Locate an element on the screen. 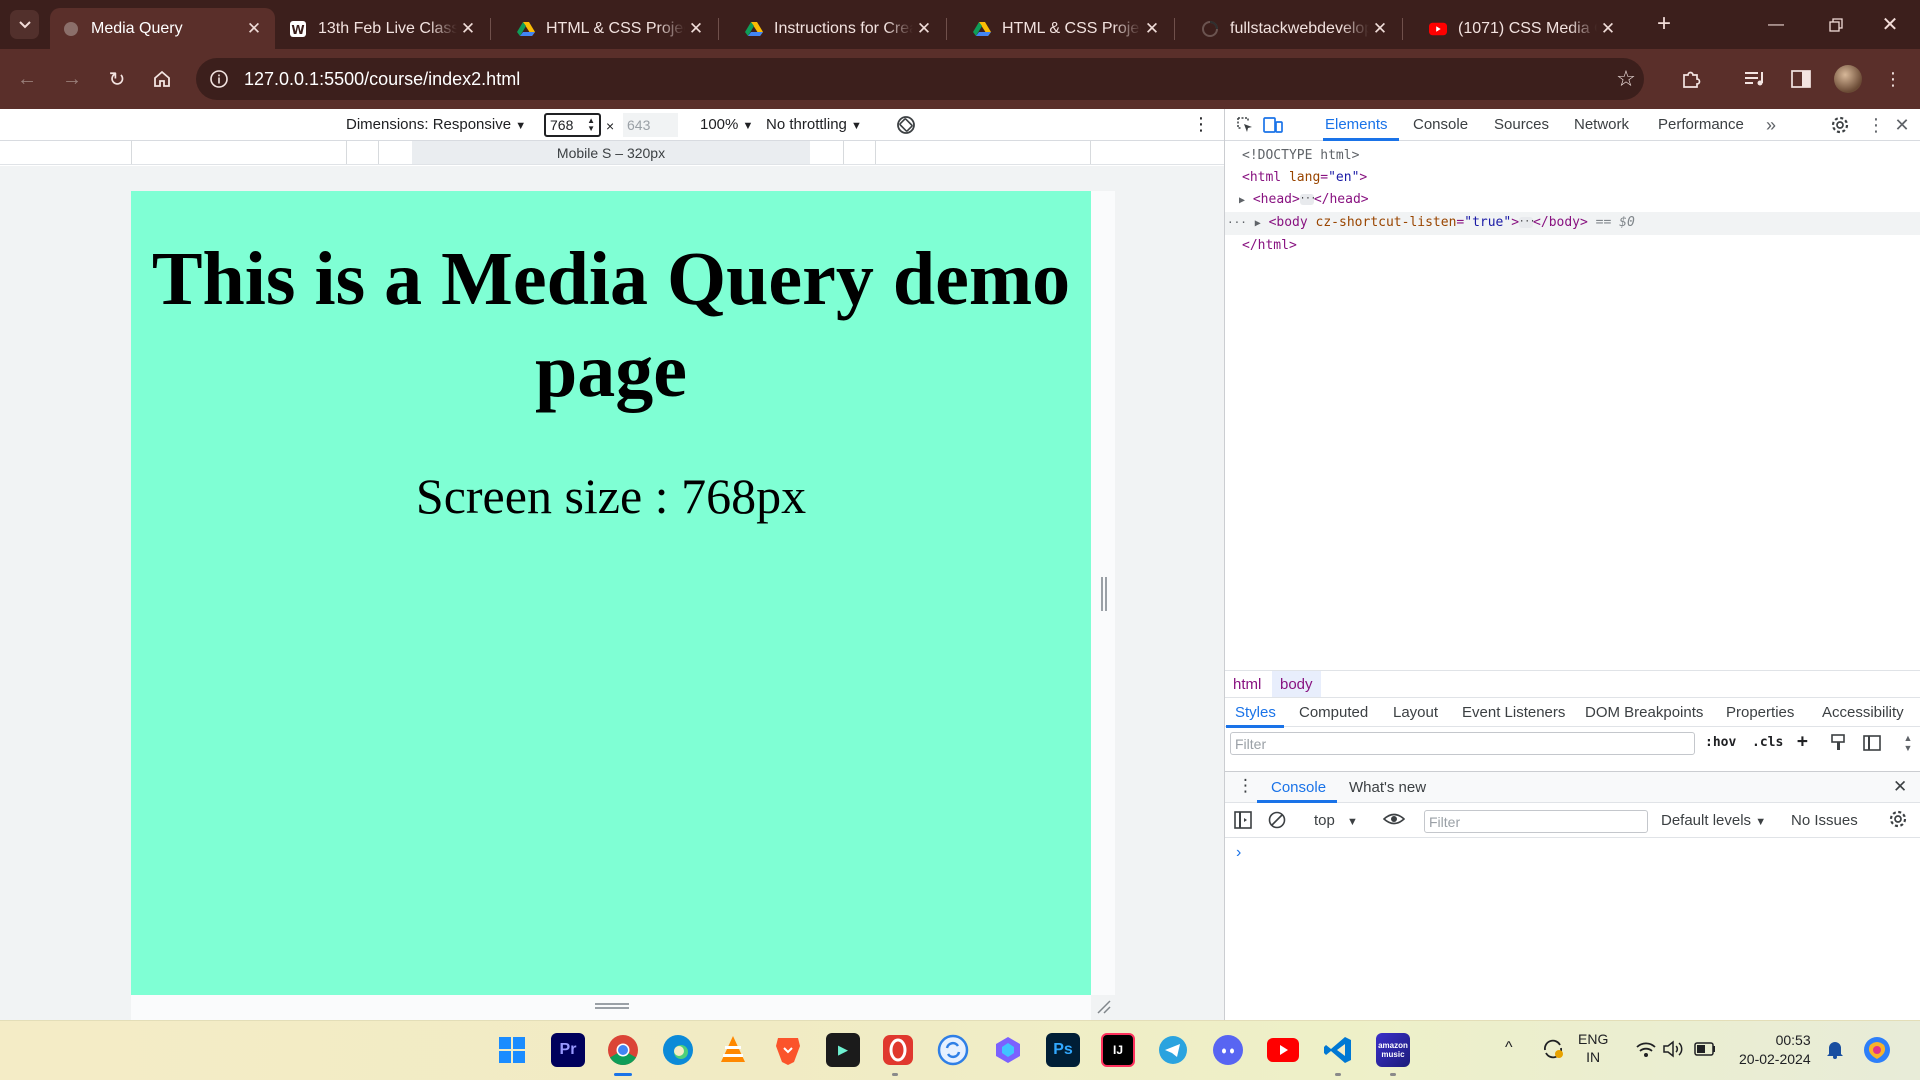 Image resolution: width=1920 pixels, height=1080 pixels. language-indicator: ENG IN is located at coordinates (1593, 1048).